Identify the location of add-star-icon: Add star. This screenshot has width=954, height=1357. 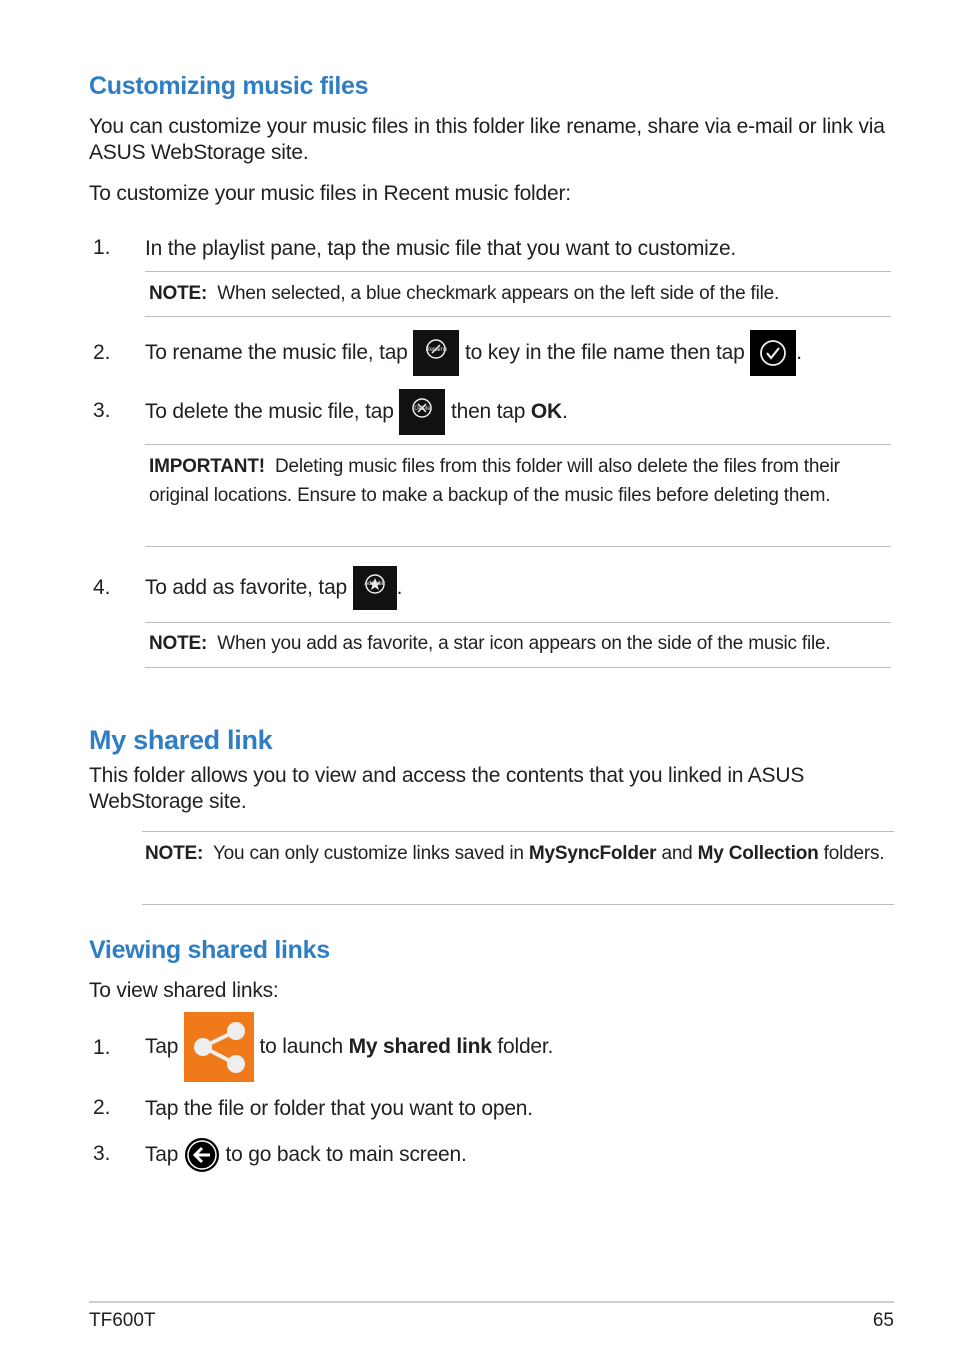
(374, 588).